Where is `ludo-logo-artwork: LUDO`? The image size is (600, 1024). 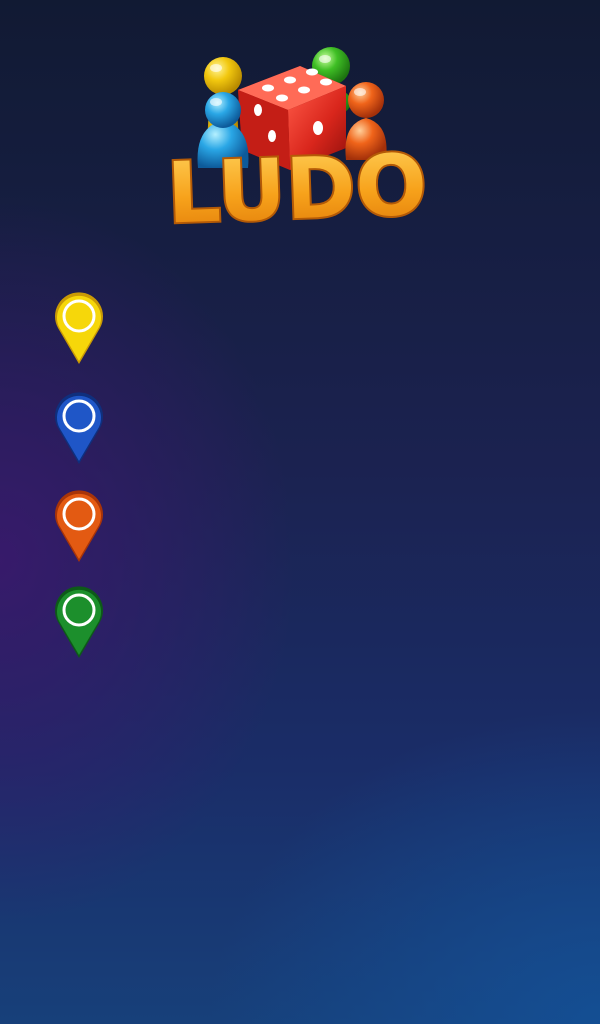 ludo-logo-artwork: LUDO is located at coordinates (297, 143).